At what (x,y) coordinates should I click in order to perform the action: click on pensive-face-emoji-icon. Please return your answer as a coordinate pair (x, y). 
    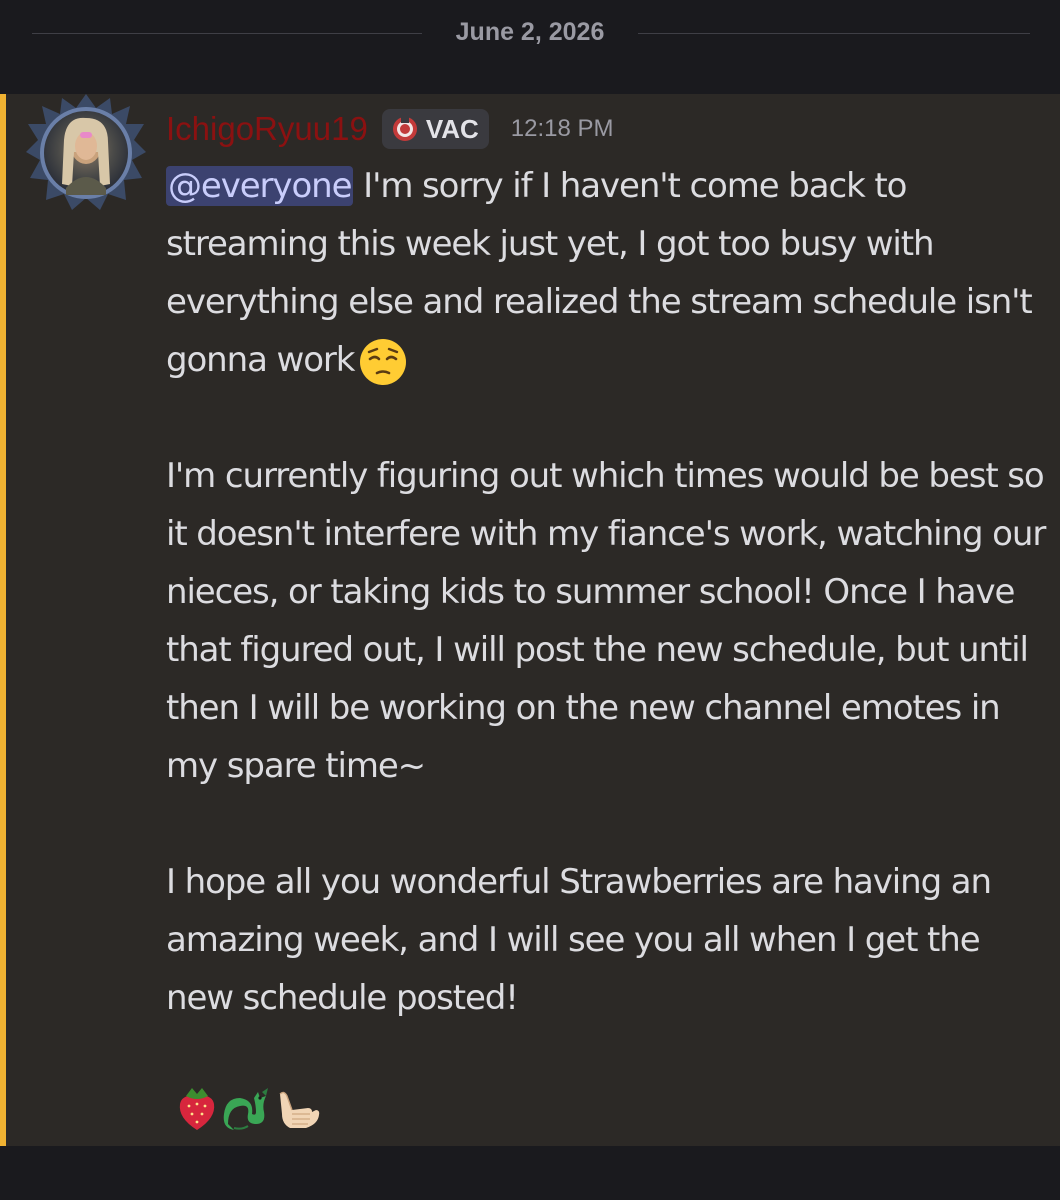
    Looking at the image, I should click on (383, 362).